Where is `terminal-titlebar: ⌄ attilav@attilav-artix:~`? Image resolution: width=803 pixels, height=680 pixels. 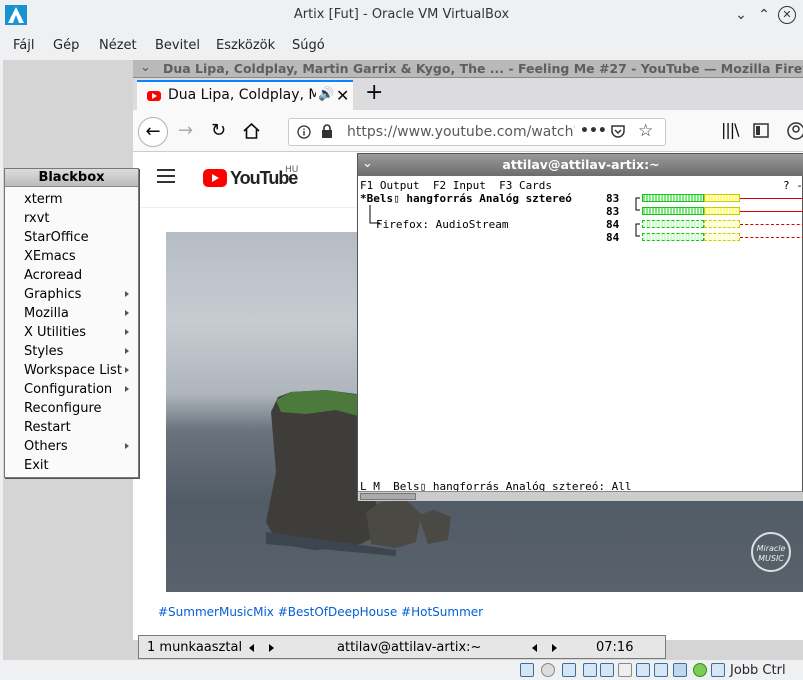
terminal-titlebar: ⌄ attilav@attilav-artix:~ is located at coordinates (580, 165).